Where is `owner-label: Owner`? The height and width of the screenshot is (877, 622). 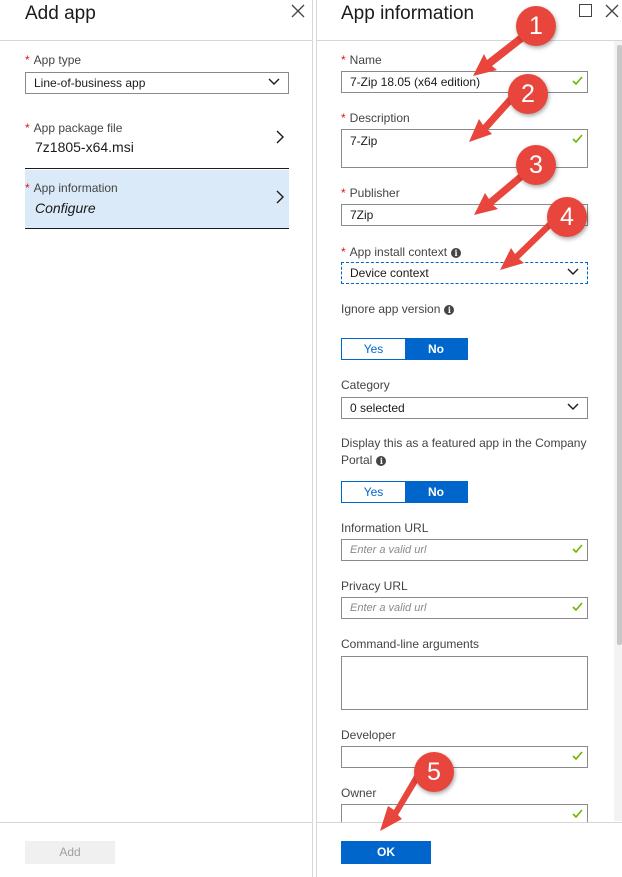 owner-label: Owner is located at coordinates (359, 793).